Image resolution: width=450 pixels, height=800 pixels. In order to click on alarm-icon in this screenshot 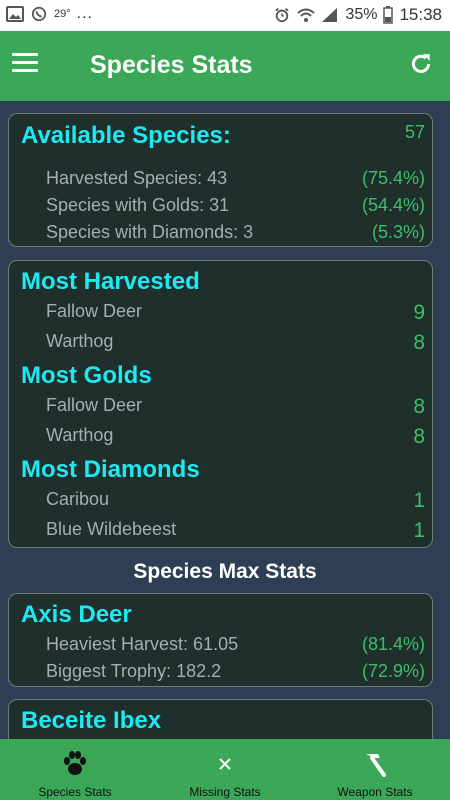, I will do `click(282, 15)`.